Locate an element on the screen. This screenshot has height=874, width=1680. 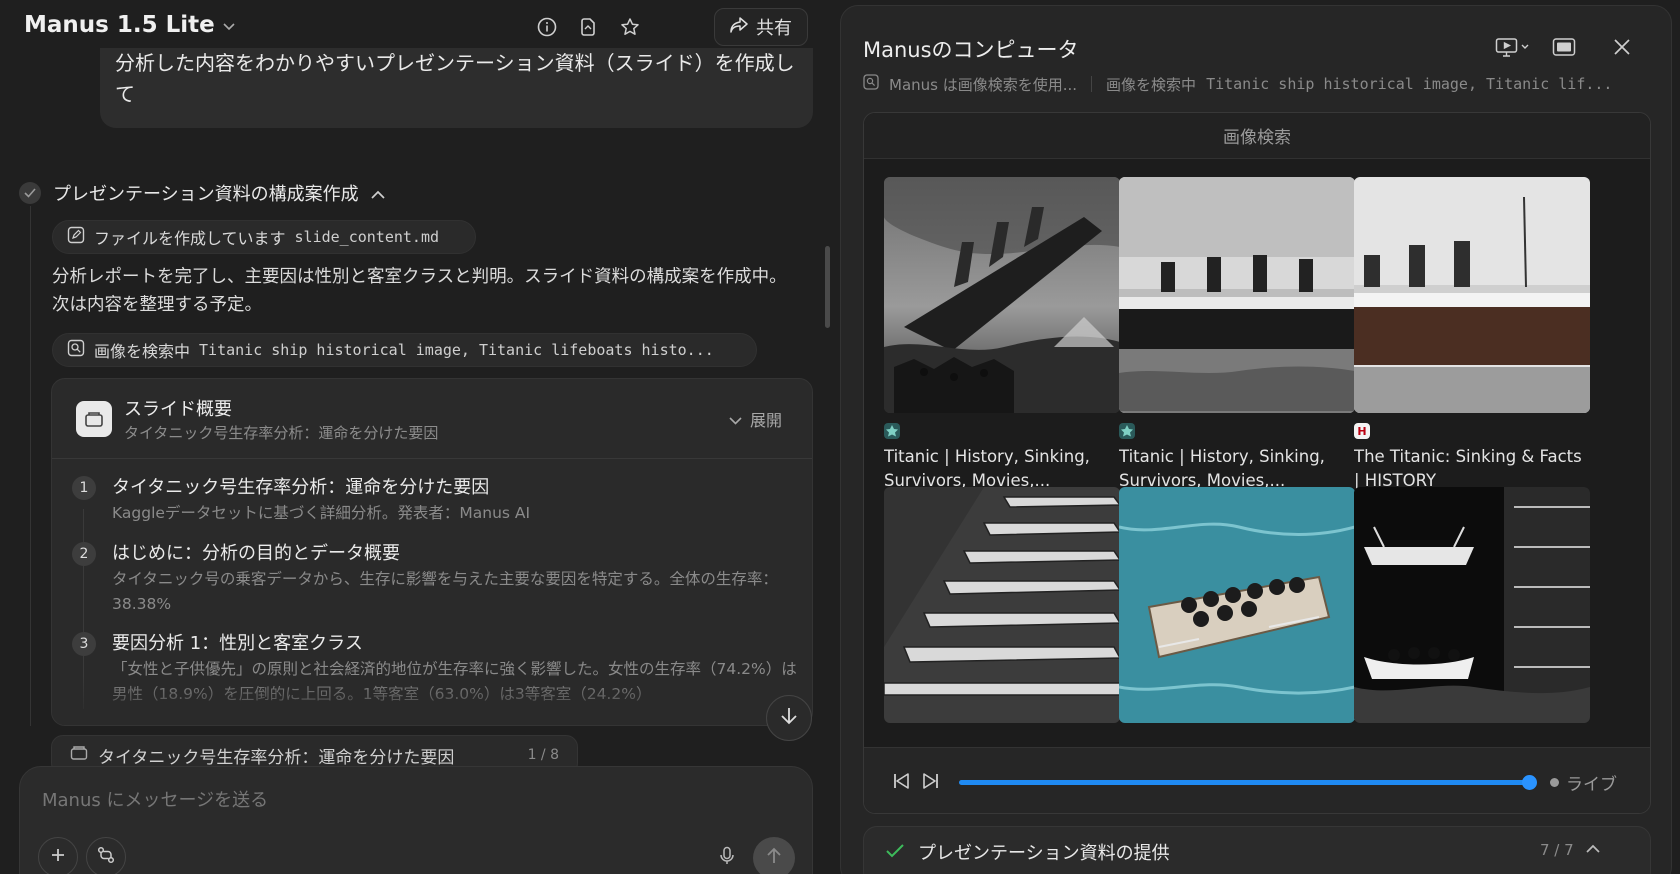
mini-card-title: タイタニック号生存率分析：運命を分けた要因 is located at coordinates (276, 757).